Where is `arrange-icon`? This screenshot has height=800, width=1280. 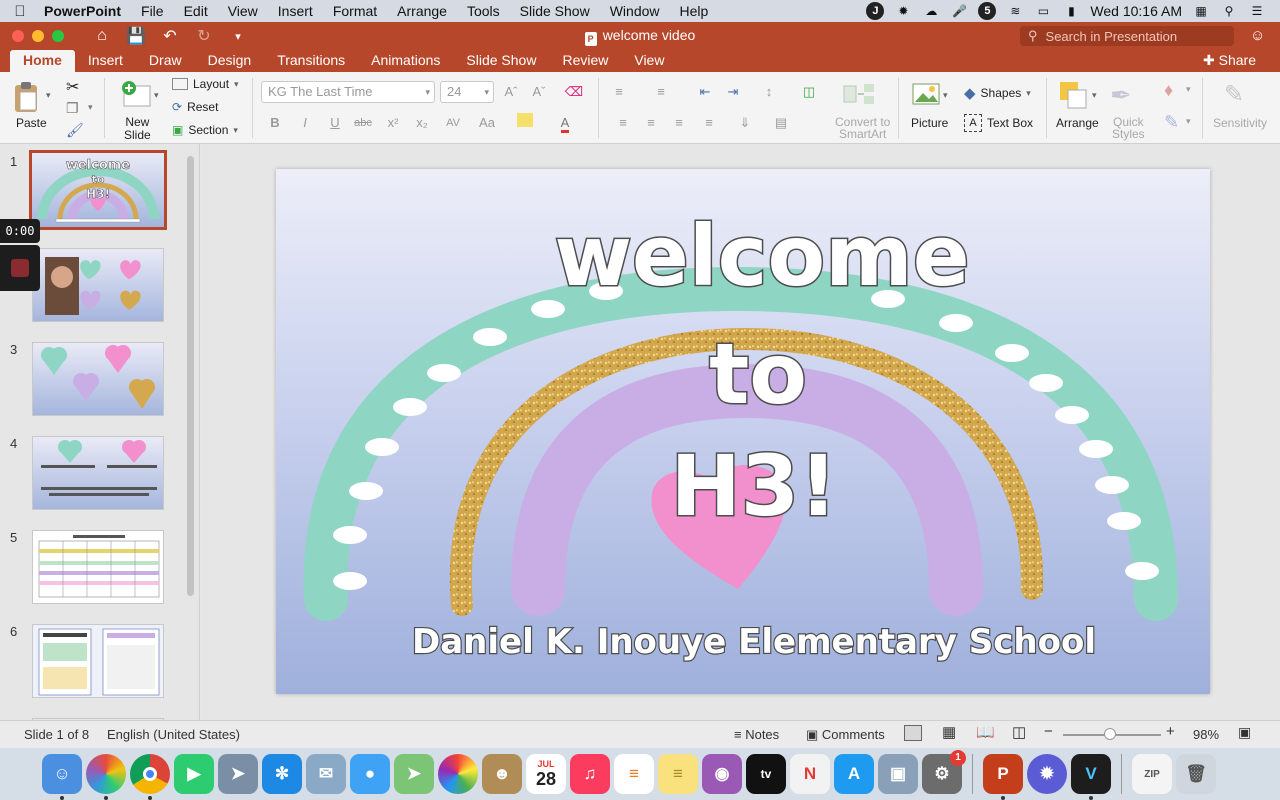
arrange-icon is located at coordinates (1073, 96).